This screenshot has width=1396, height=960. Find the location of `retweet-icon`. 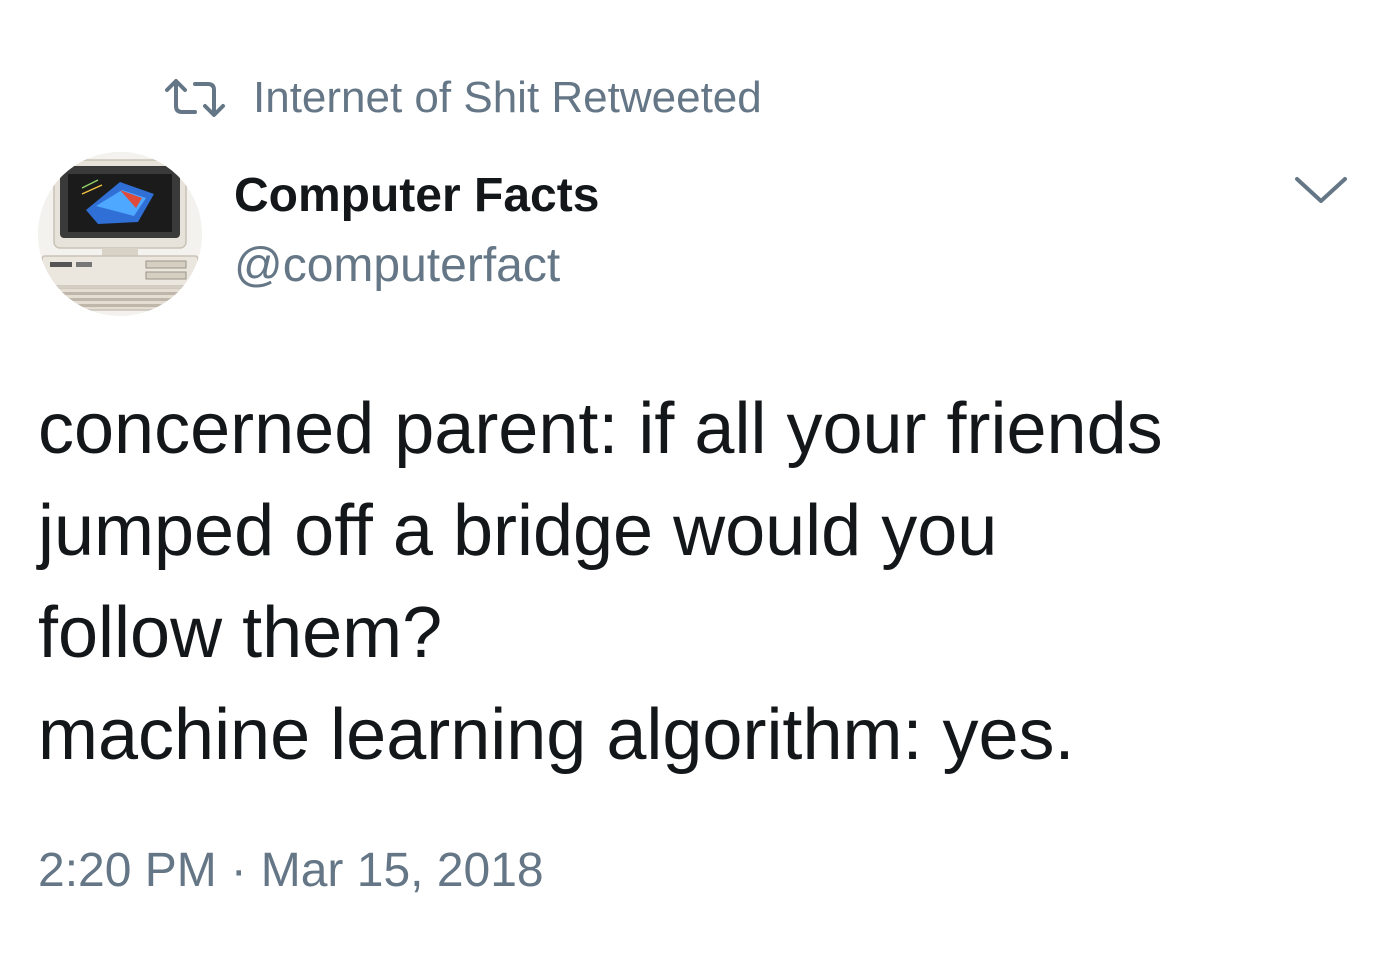

retweet-icon is located at coordinates (195, 98).